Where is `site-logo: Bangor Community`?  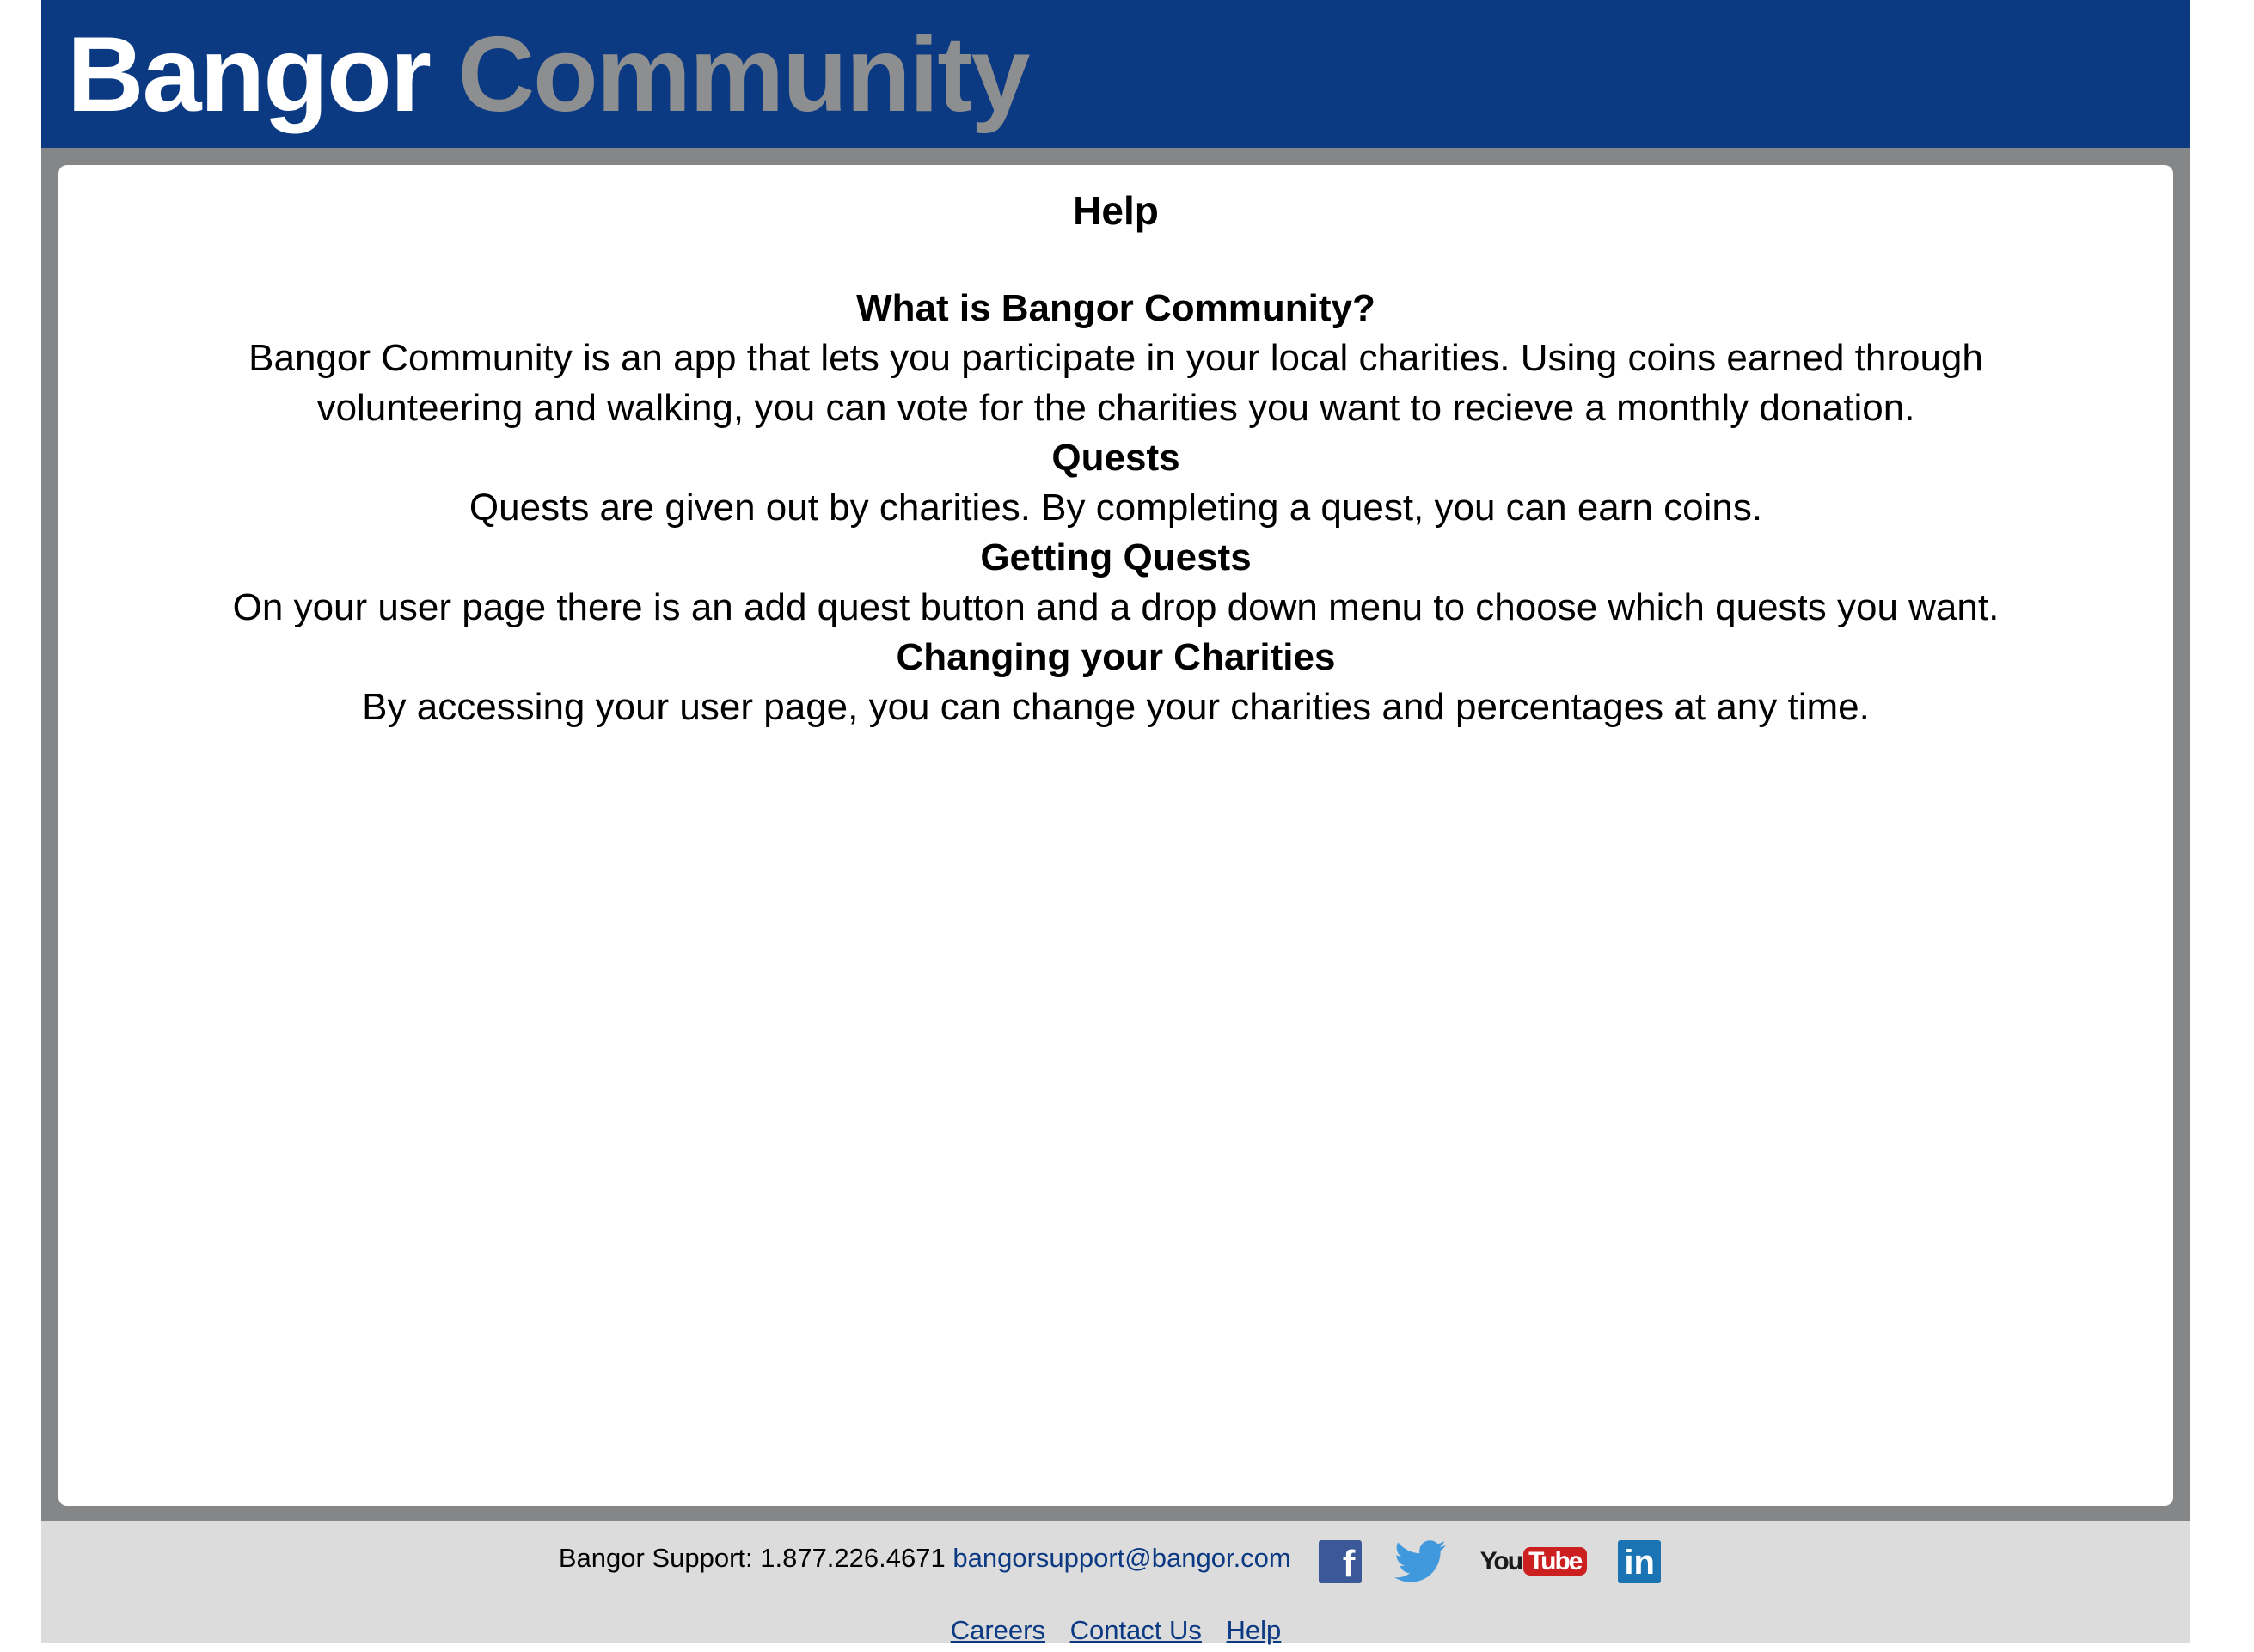 site-logo: Bangor Community is located at coordinates (548, 74).